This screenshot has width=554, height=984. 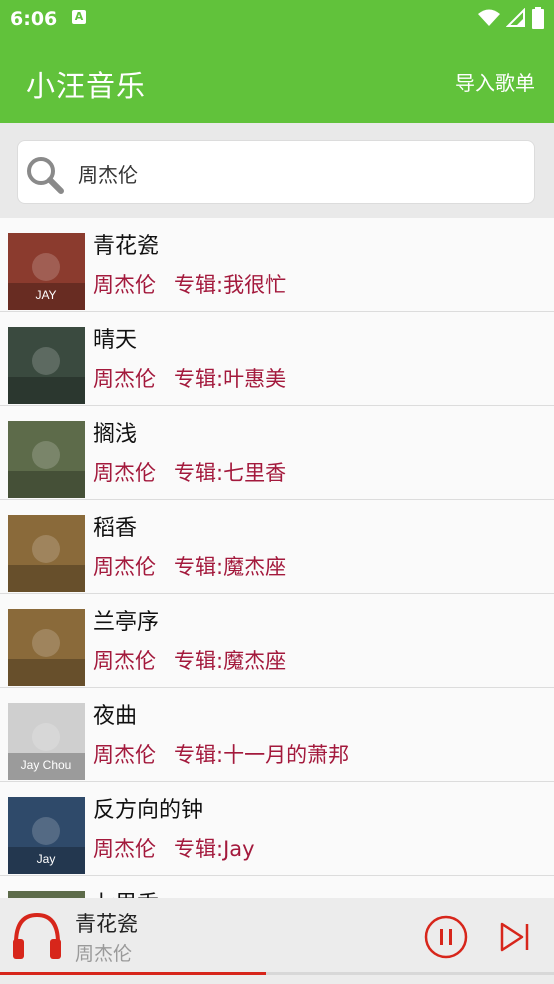 I want to click on search-box, so click(x=276, y=172).